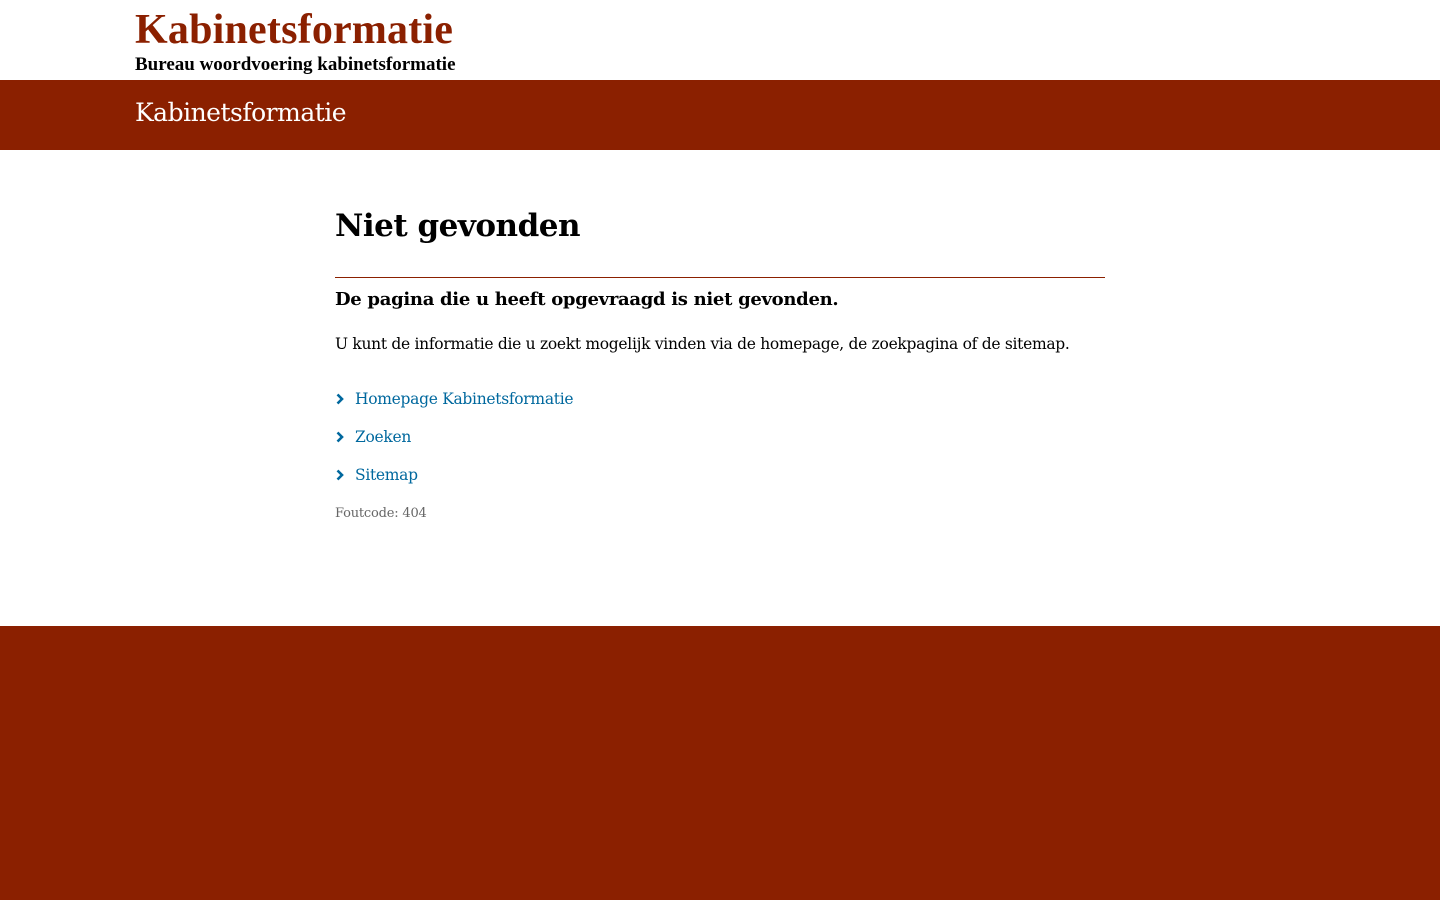 The image size is (1440, 900). What do you see at coordinates (458, 226) in the screenshot?
I see `page-title: Niet gevonden` at bounding box center [458, 226].